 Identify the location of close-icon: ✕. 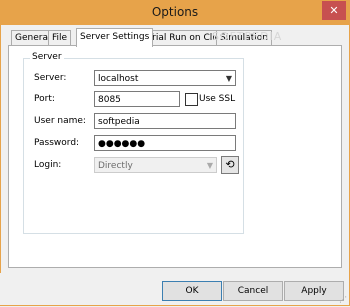
(334, 10).